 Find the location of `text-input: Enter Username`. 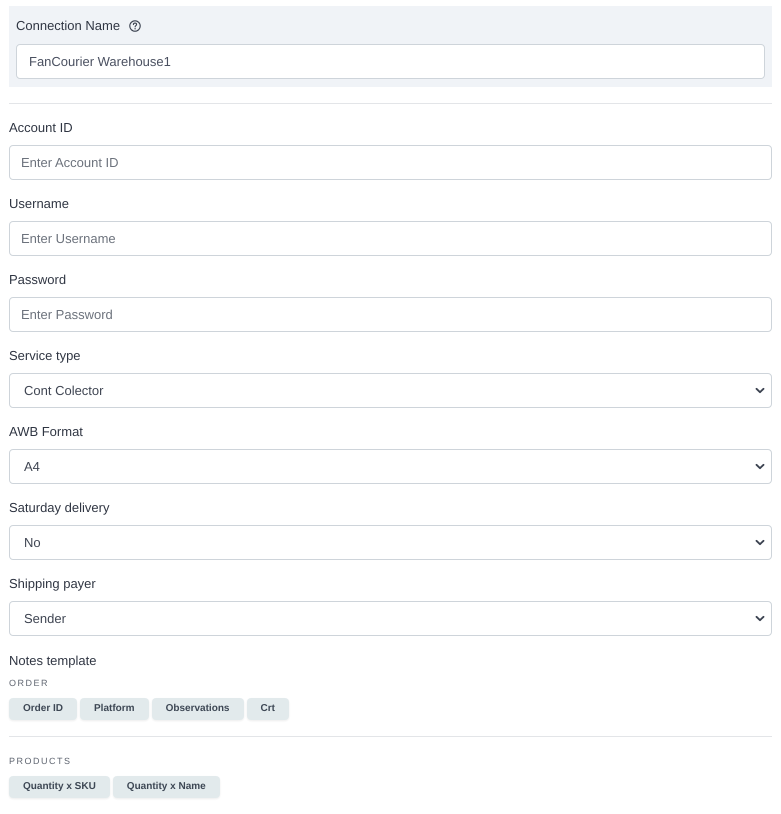

text-input: Enter Username is located at coordinates (390, 238).